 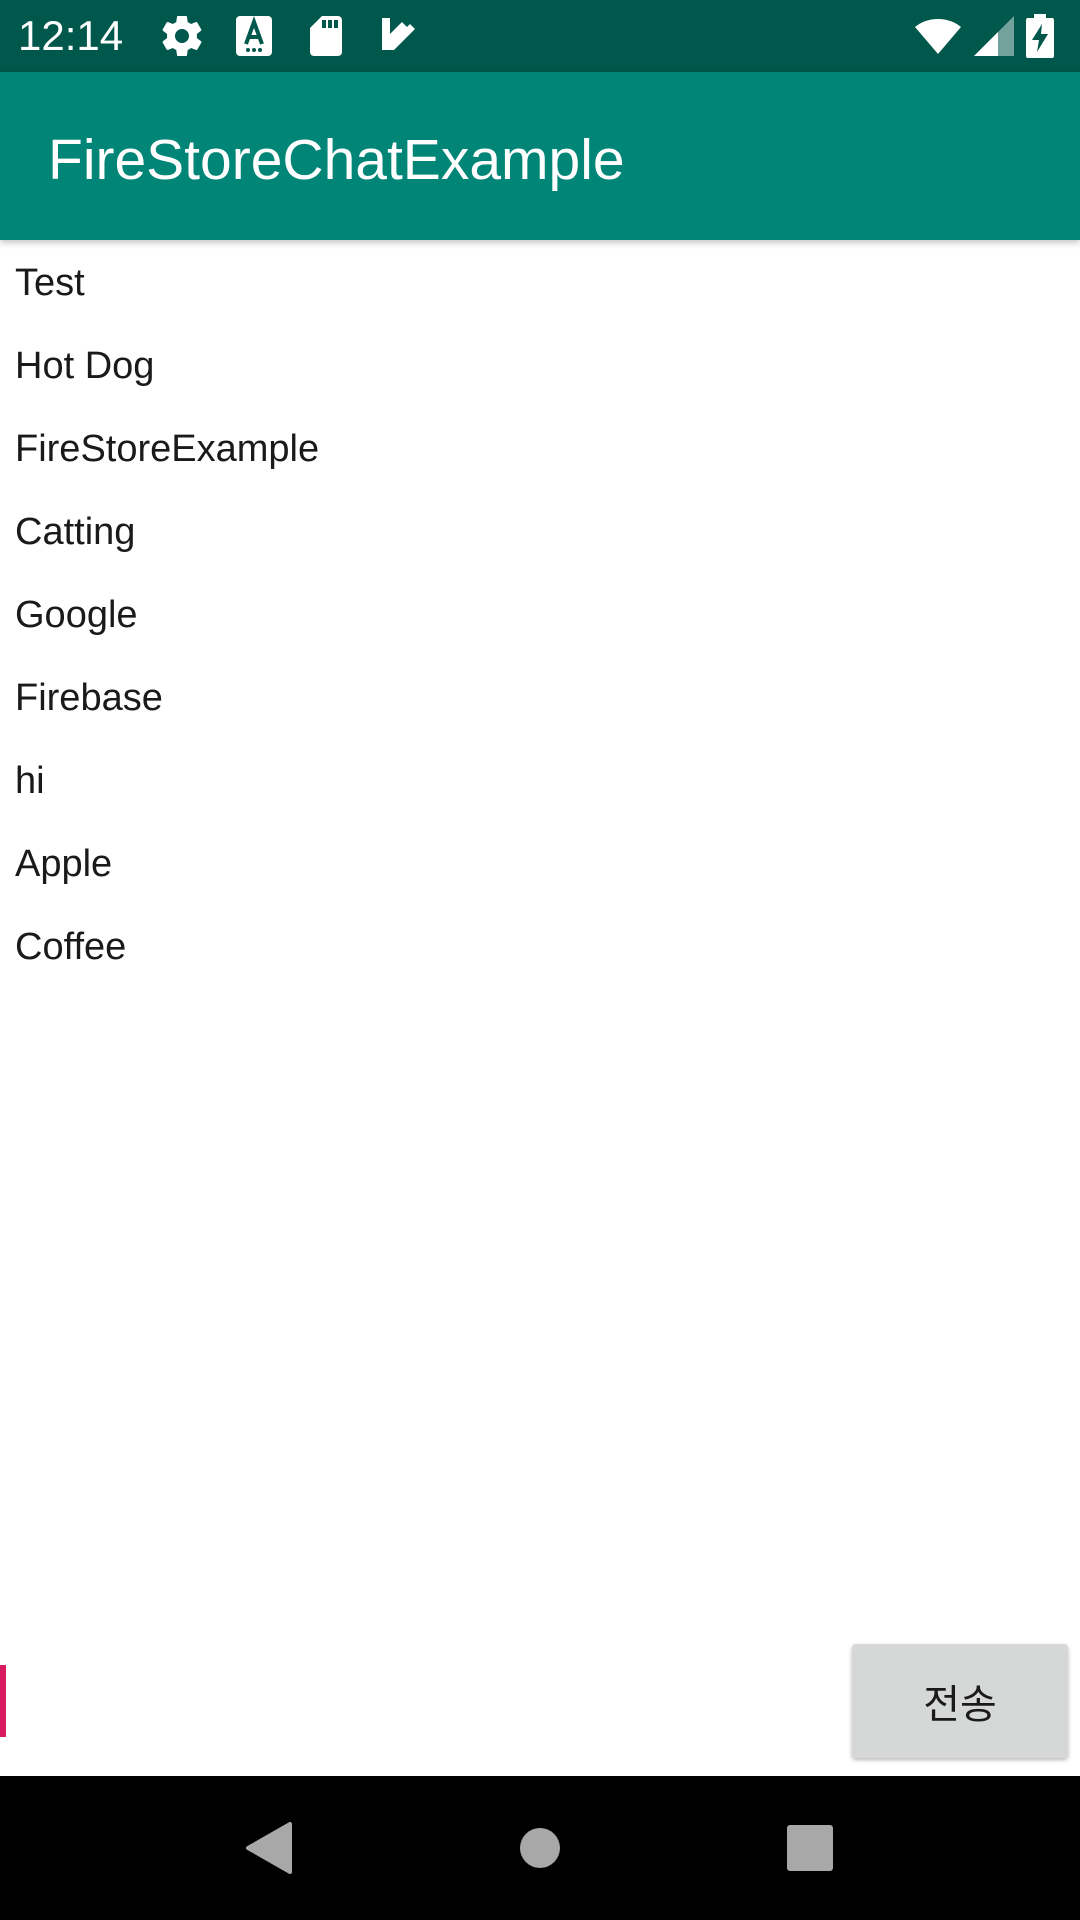 I want to click on gear-icon, so click(x=182, y=36).